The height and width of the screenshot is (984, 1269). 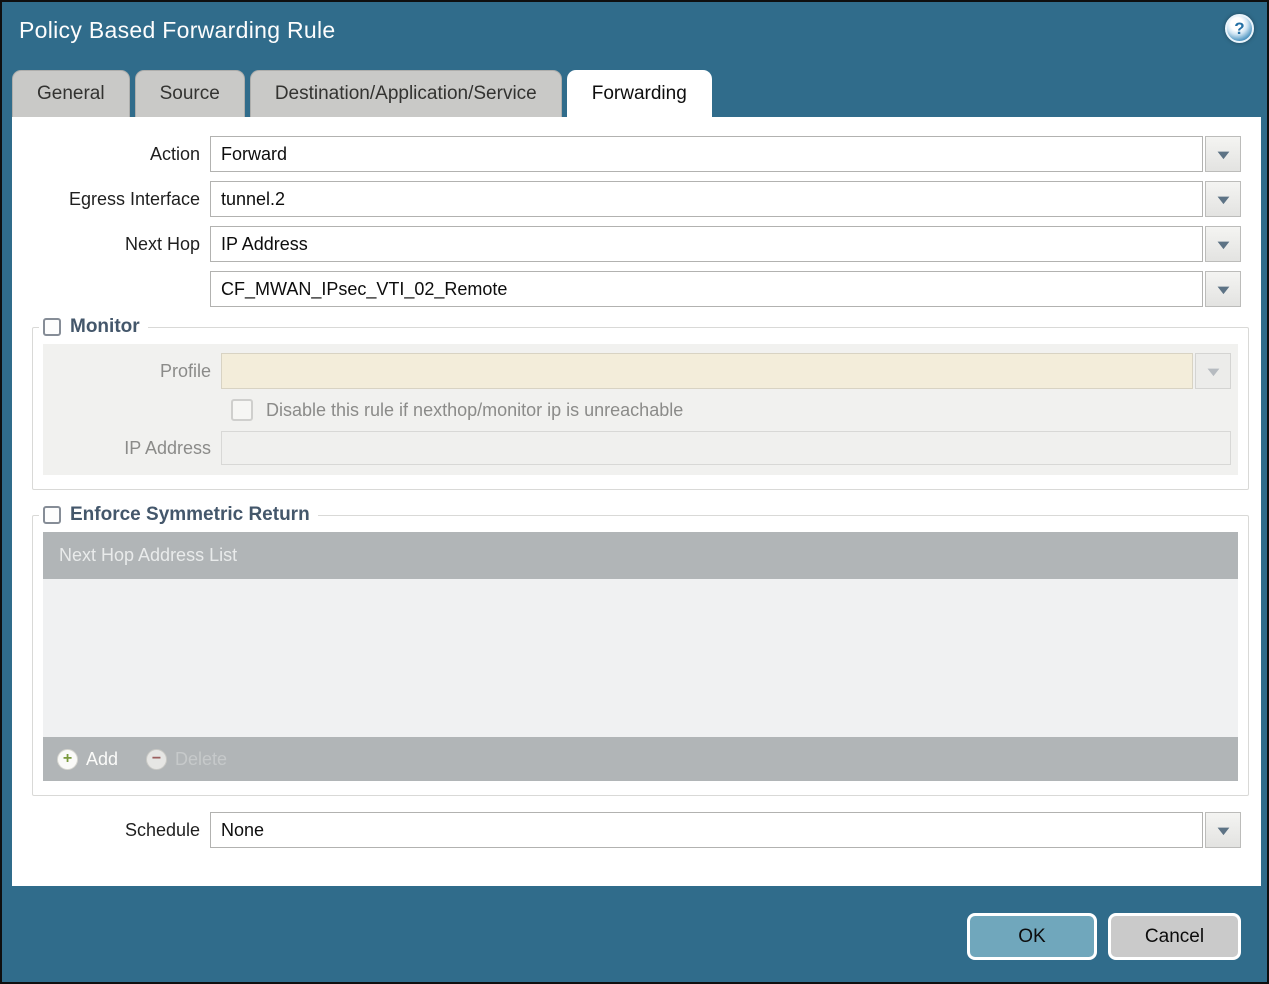 I want to click on monitor-profile-label: Profile, so click(x=185, y=370).